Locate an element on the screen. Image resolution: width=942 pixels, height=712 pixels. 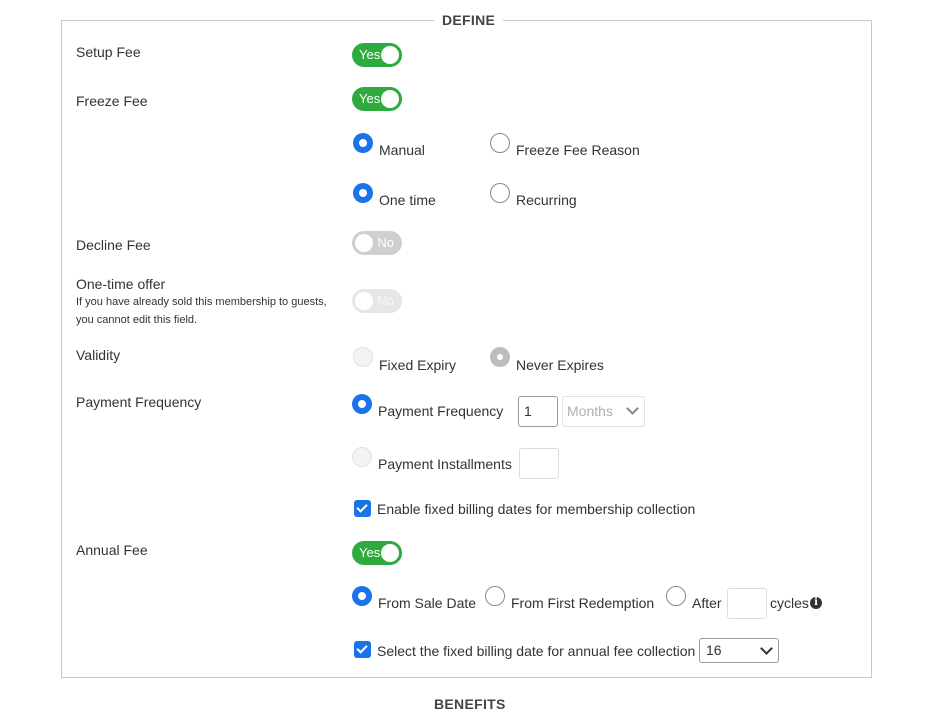
freeze-reason-label: Freeze Fee Reason is located at coordinates (578, 150).